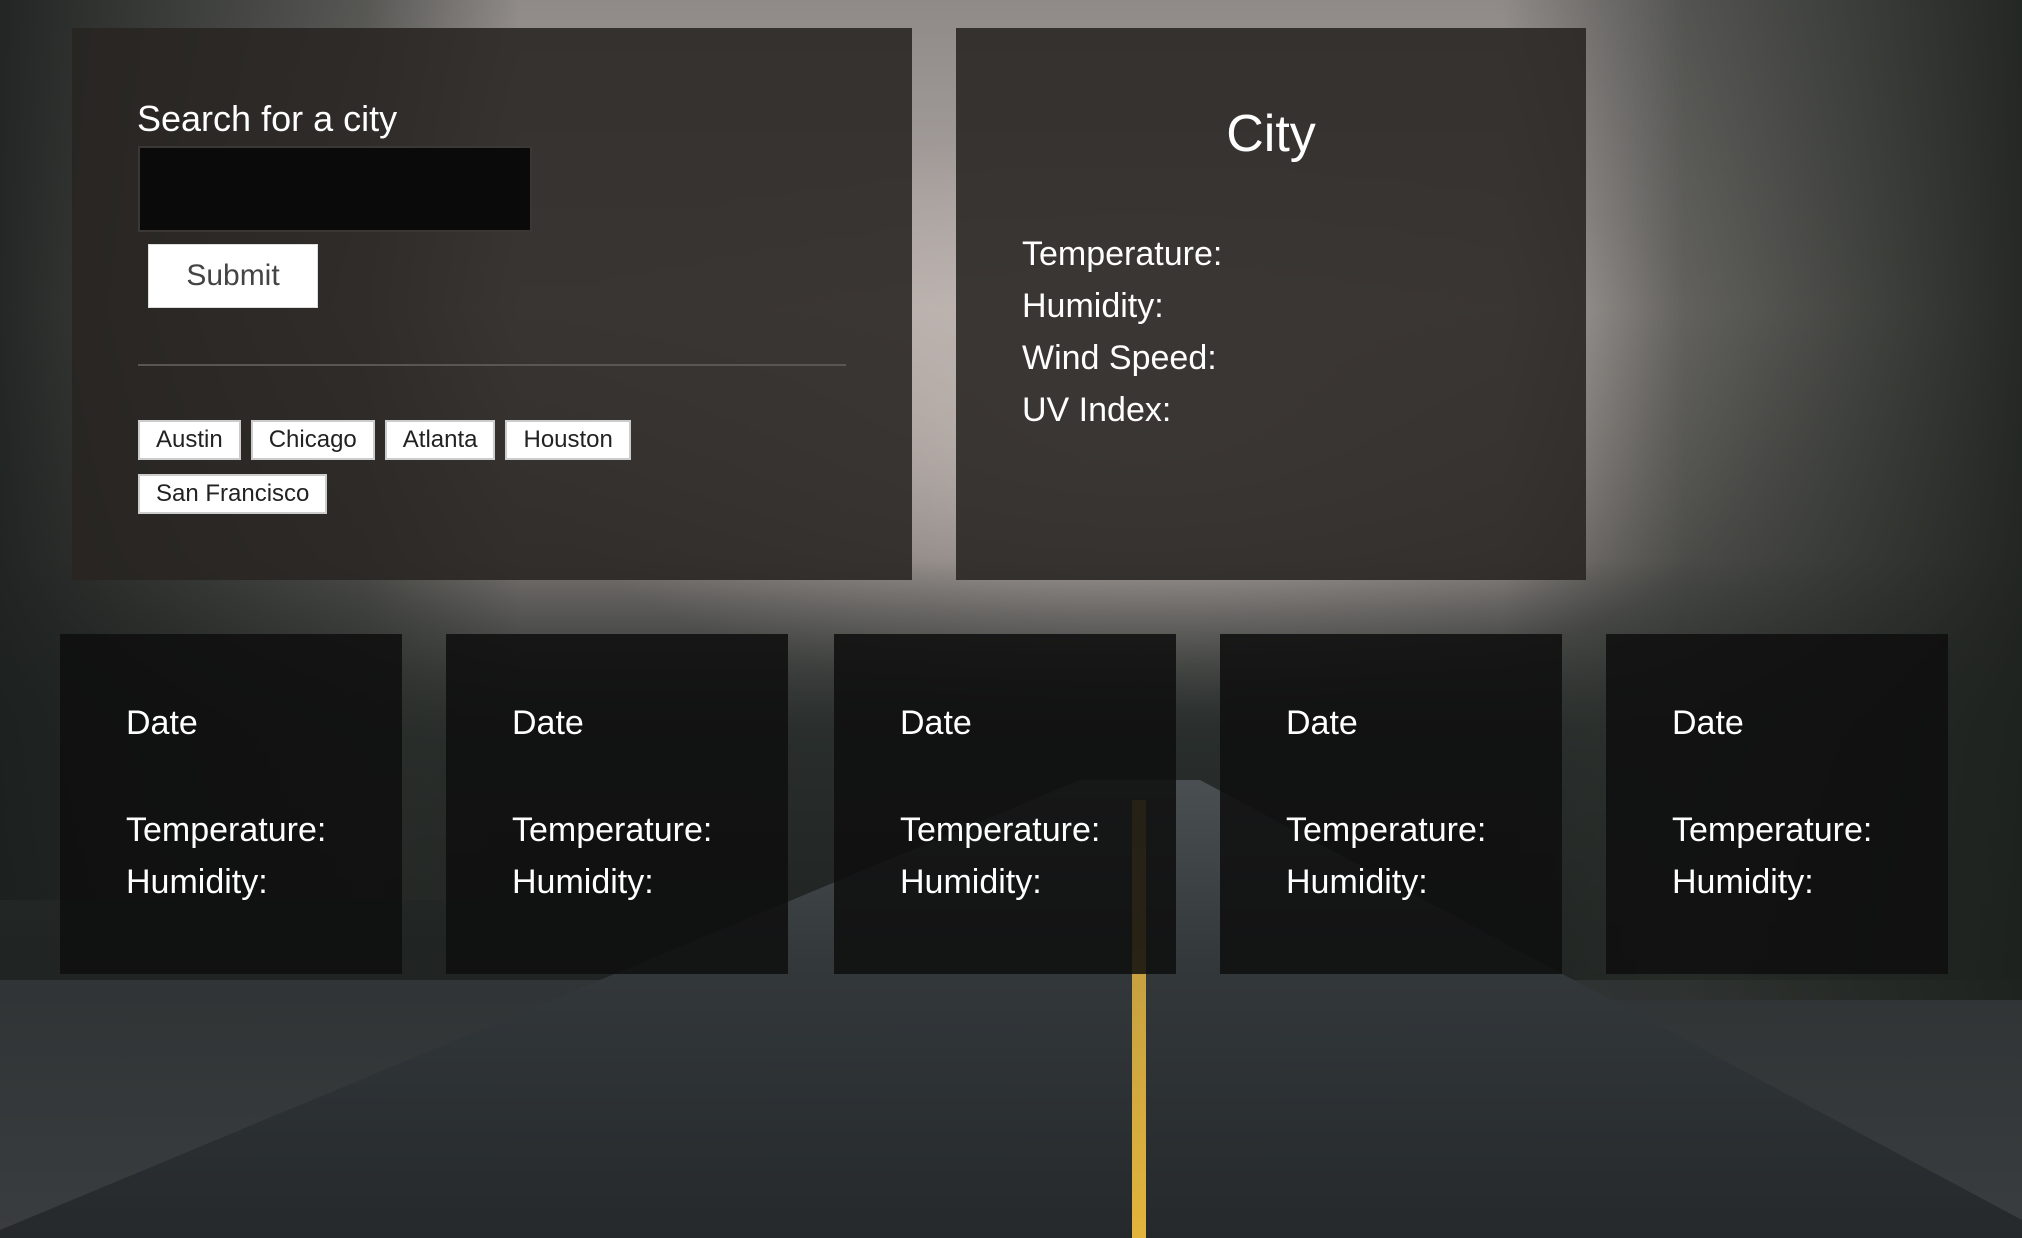 The height and width of the screenshot is (1238, 2022). What do you see at coordinates (335, 189) in the screenshot?
I see `city-search-input` at bounding box center [335, 189].